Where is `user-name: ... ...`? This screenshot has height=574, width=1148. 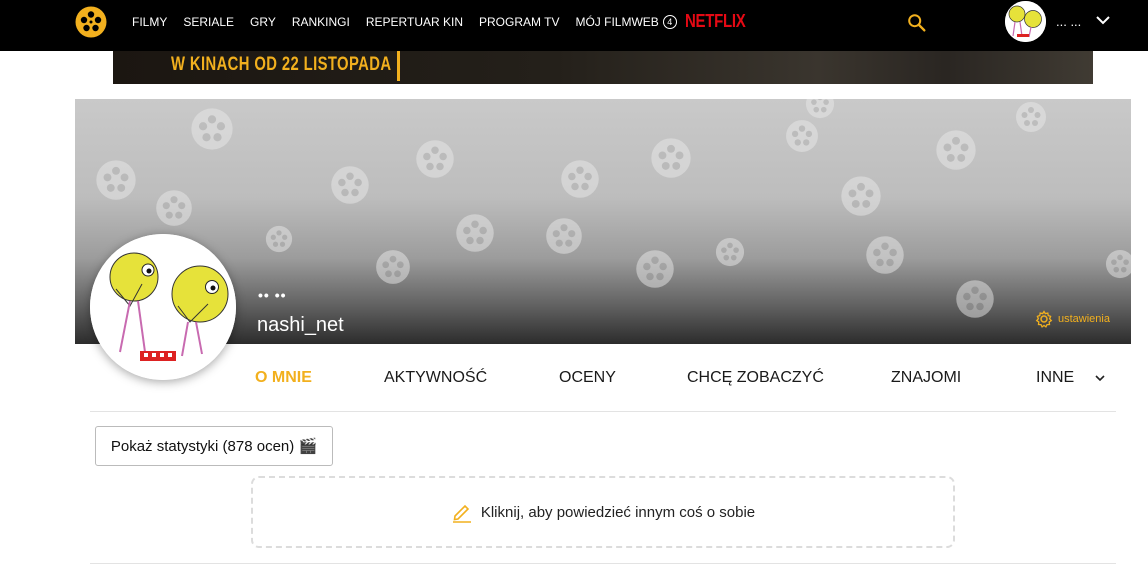 user-name: ... ... is located at coordinates (1068, 21).